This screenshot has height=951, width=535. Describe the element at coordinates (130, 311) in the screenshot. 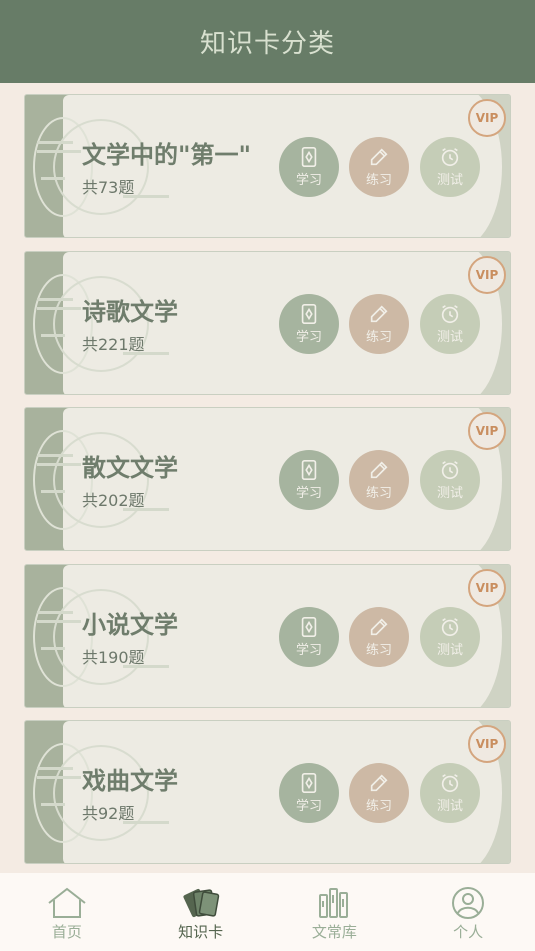

I see `category-title: 诗歌文学` at that location.